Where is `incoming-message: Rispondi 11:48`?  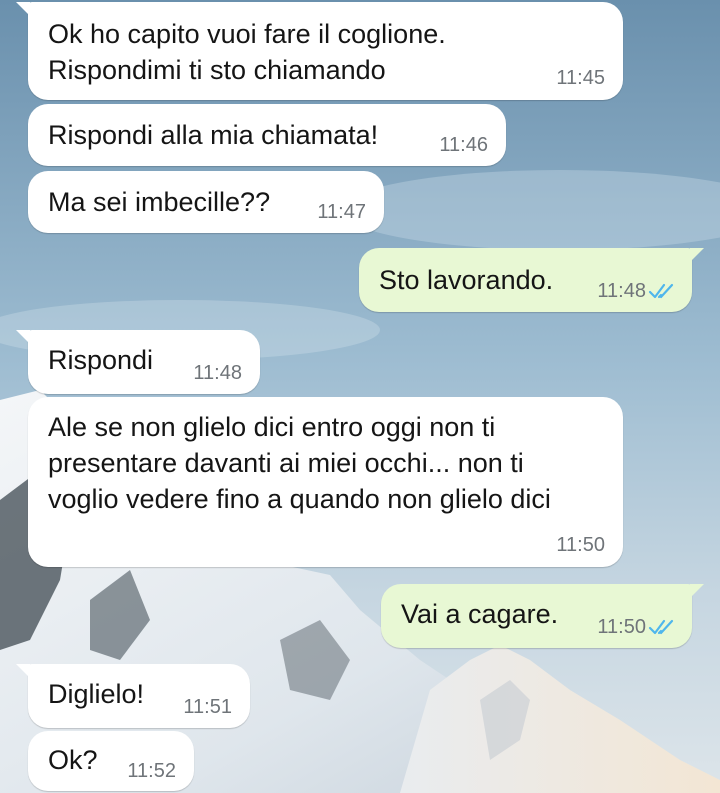
incoming-message: Rispondi 11:48 is located at coordinates (138, 362).